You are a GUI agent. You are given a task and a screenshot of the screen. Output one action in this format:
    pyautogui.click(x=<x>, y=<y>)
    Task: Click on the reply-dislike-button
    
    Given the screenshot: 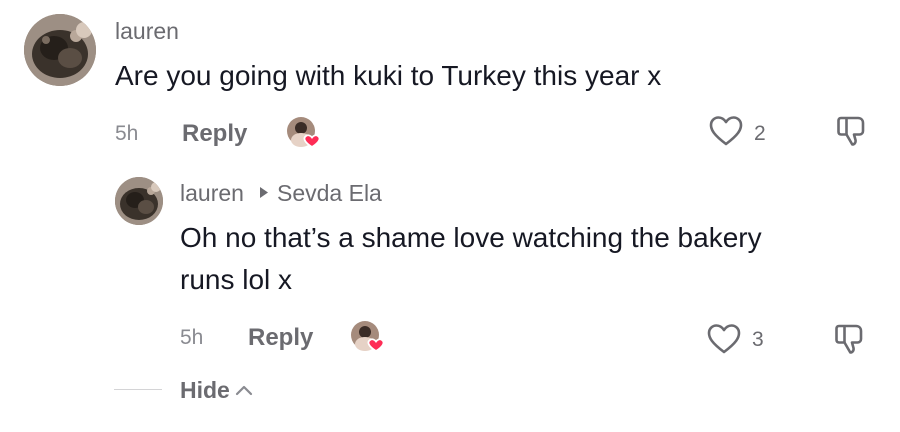 What is the action you would take?
    pyautogui.click(x=849, y=339)
    